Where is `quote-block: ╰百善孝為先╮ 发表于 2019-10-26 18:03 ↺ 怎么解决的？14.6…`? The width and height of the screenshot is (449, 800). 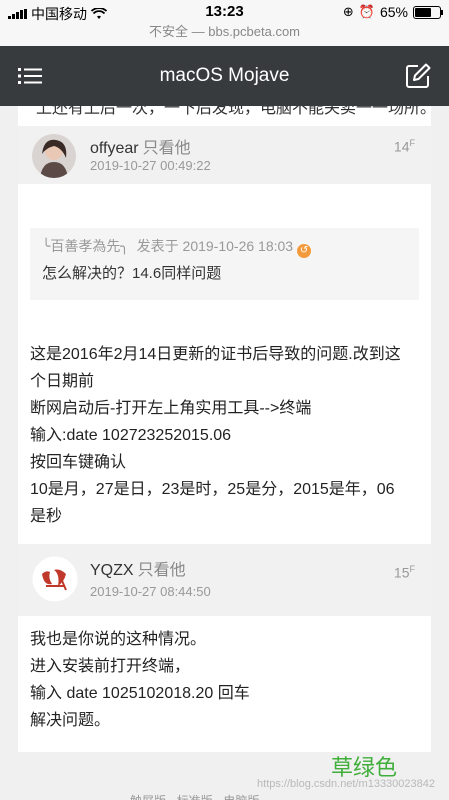 quote-block: ╰百善孝為先╮ 发表于 2019-10-26 18:03 ↺ 怎么解决的？14.6… is located at coordinates (224, 264).